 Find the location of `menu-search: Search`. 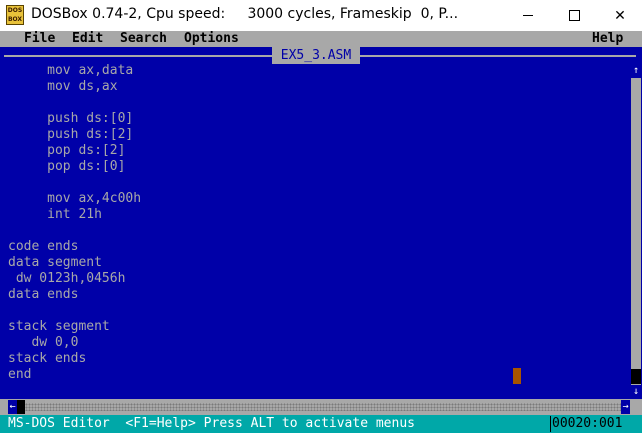

menu-search: Search is located at coordinates (143, 39).